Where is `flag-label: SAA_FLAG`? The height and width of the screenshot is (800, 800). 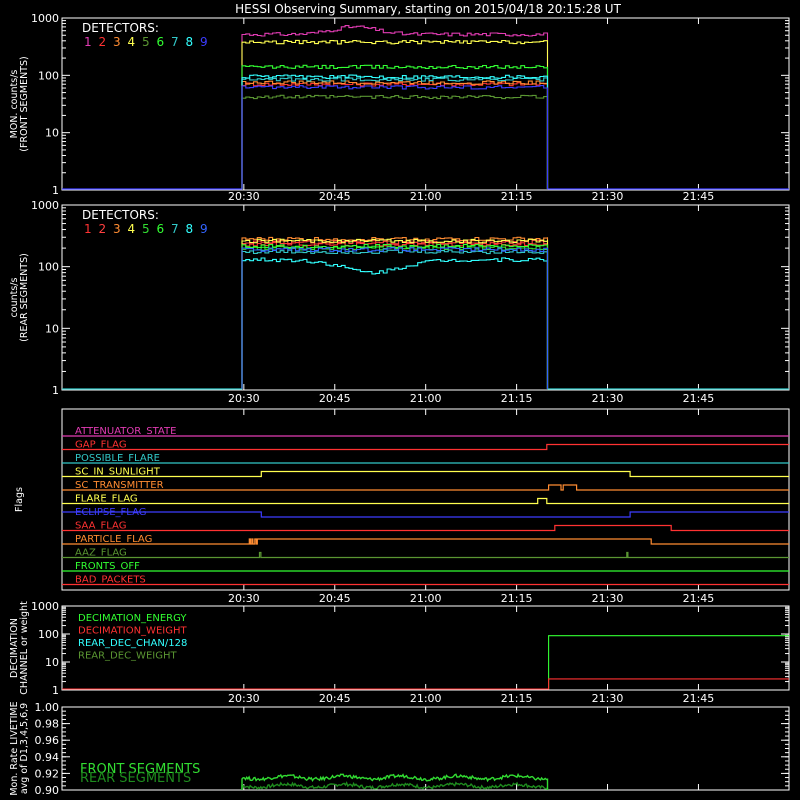 flag-label: SAA_FLAG is located at coordinates (100, 526).